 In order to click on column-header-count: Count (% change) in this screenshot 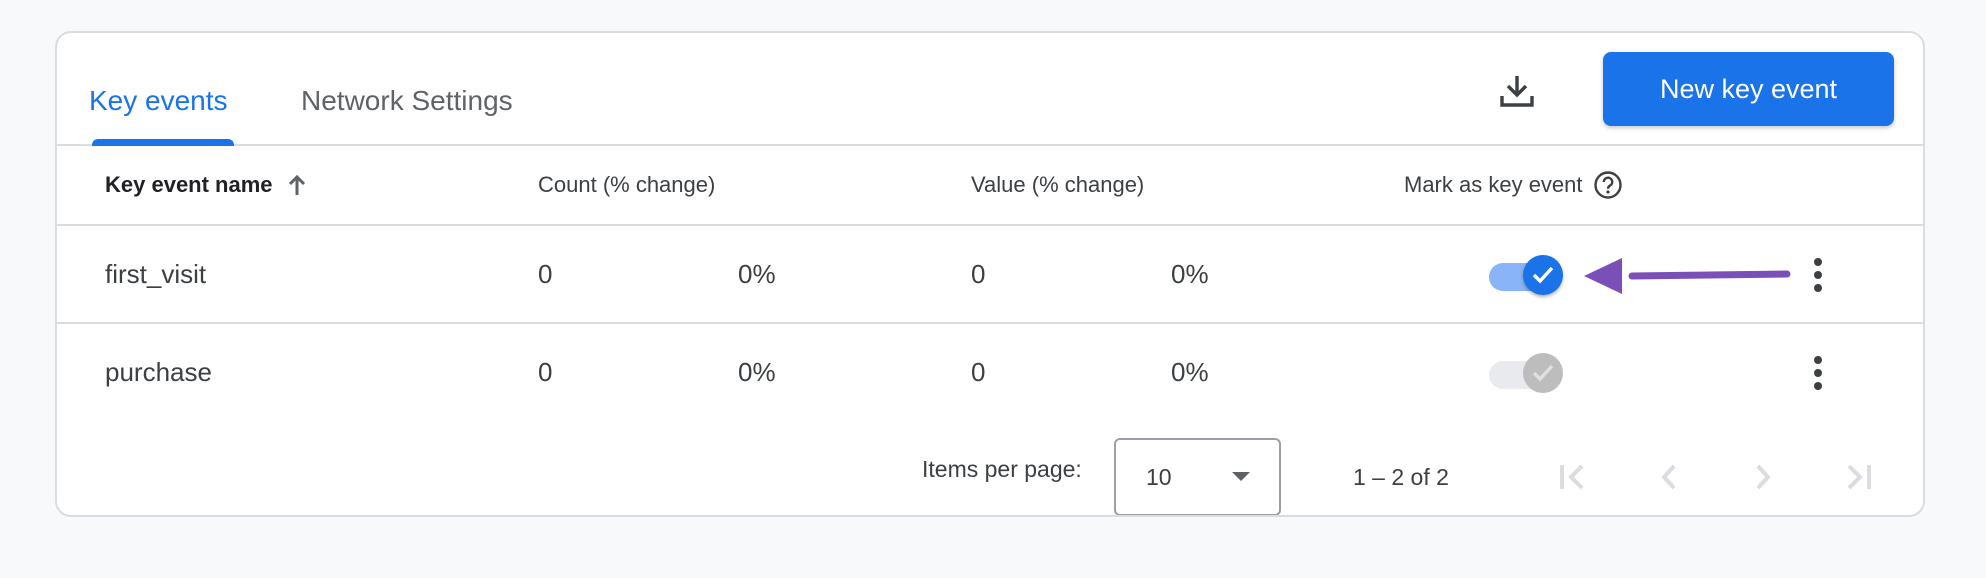, I will do `click(626, 185)`.